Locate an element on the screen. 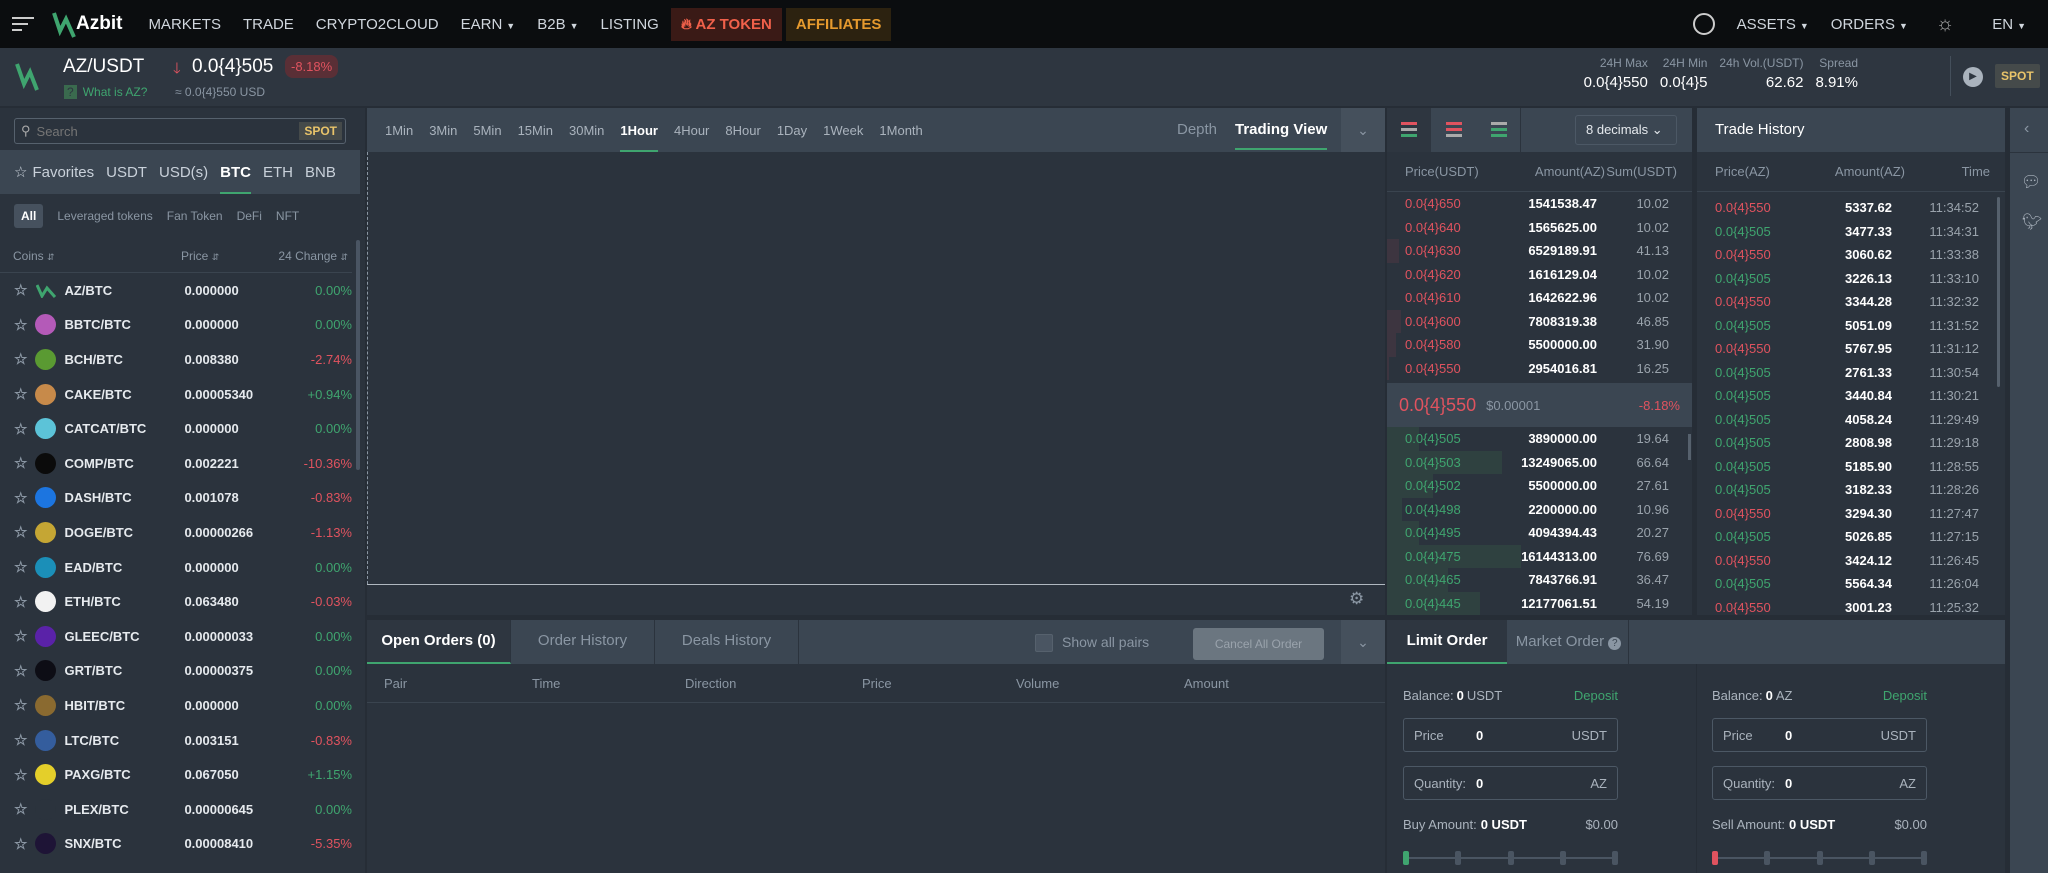  interval-4hour: 4Hour is located at coordinates (691, 130).